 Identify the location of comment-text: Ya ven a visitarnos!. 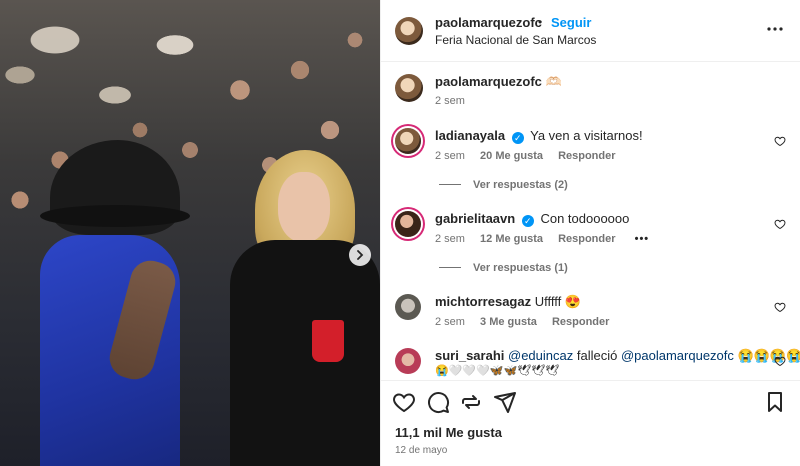
(586, 135).